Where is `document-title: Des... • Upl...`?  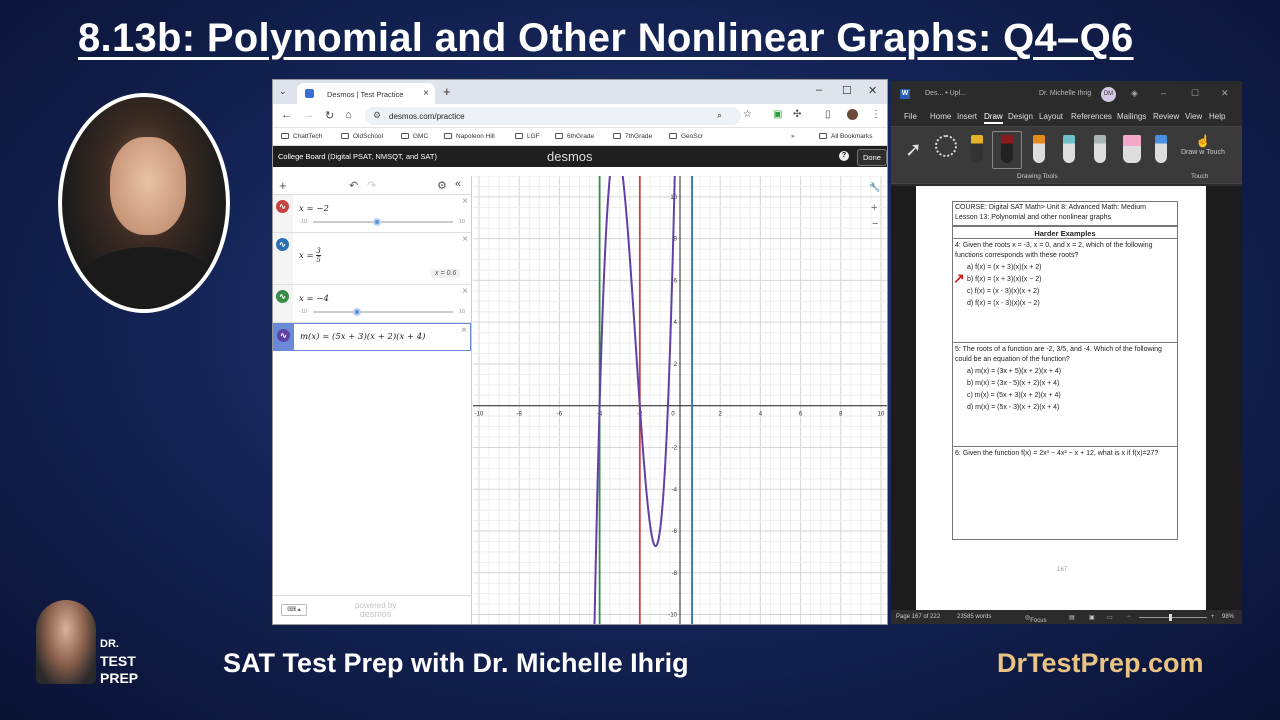 document-title: Des... • Upl... is located at coordinates (945, 93).